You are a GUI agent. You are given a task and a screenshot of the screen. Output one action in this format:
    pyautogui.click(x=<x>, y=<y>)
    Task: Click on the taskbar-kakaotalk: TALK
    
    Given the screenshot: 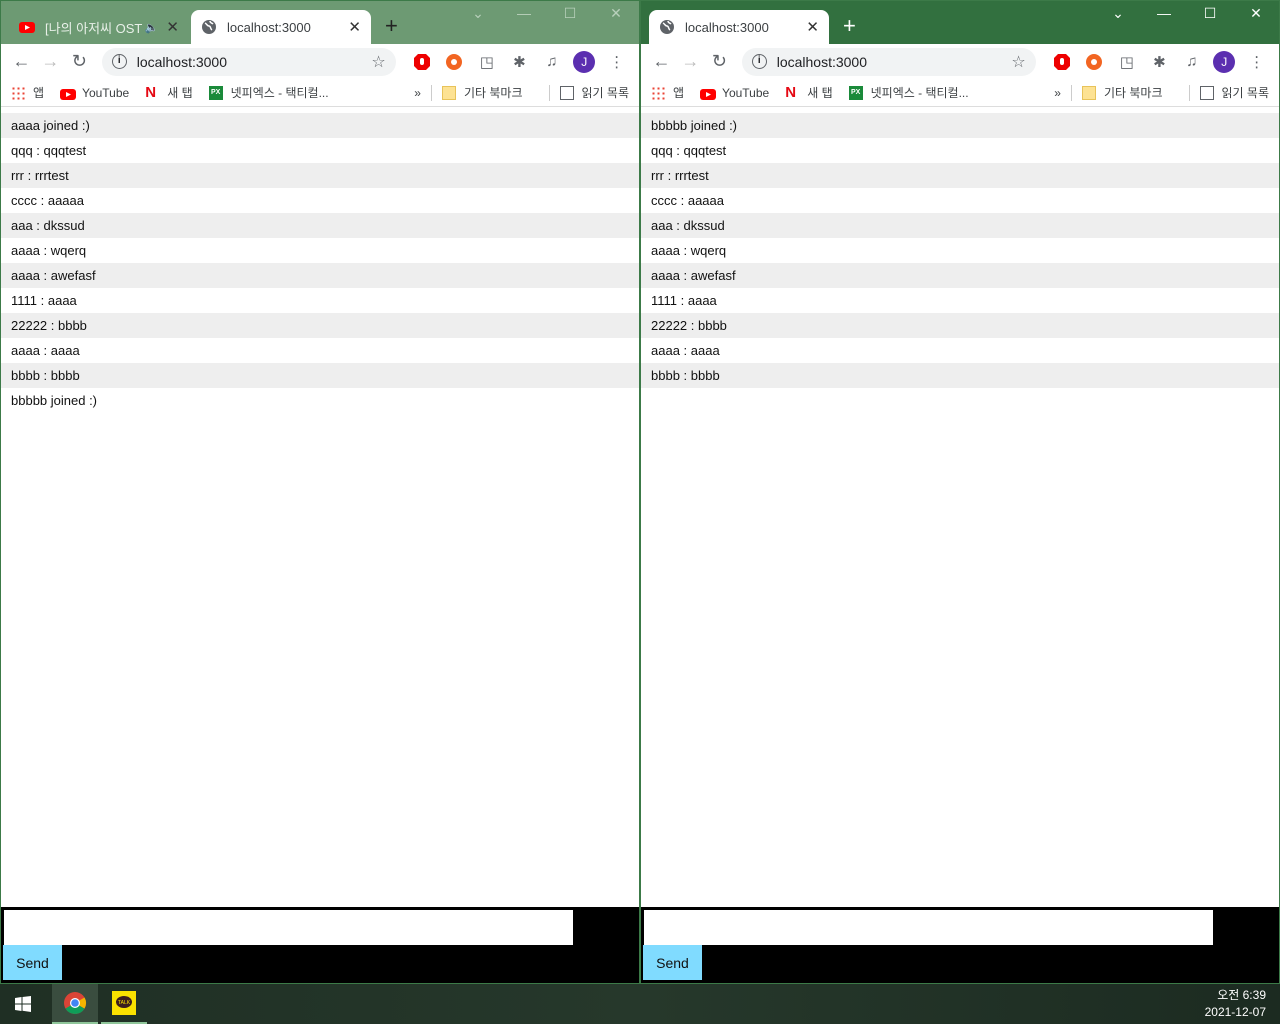 What is the action you would take?
    pyautogui.click(x=124, y=1004)
    